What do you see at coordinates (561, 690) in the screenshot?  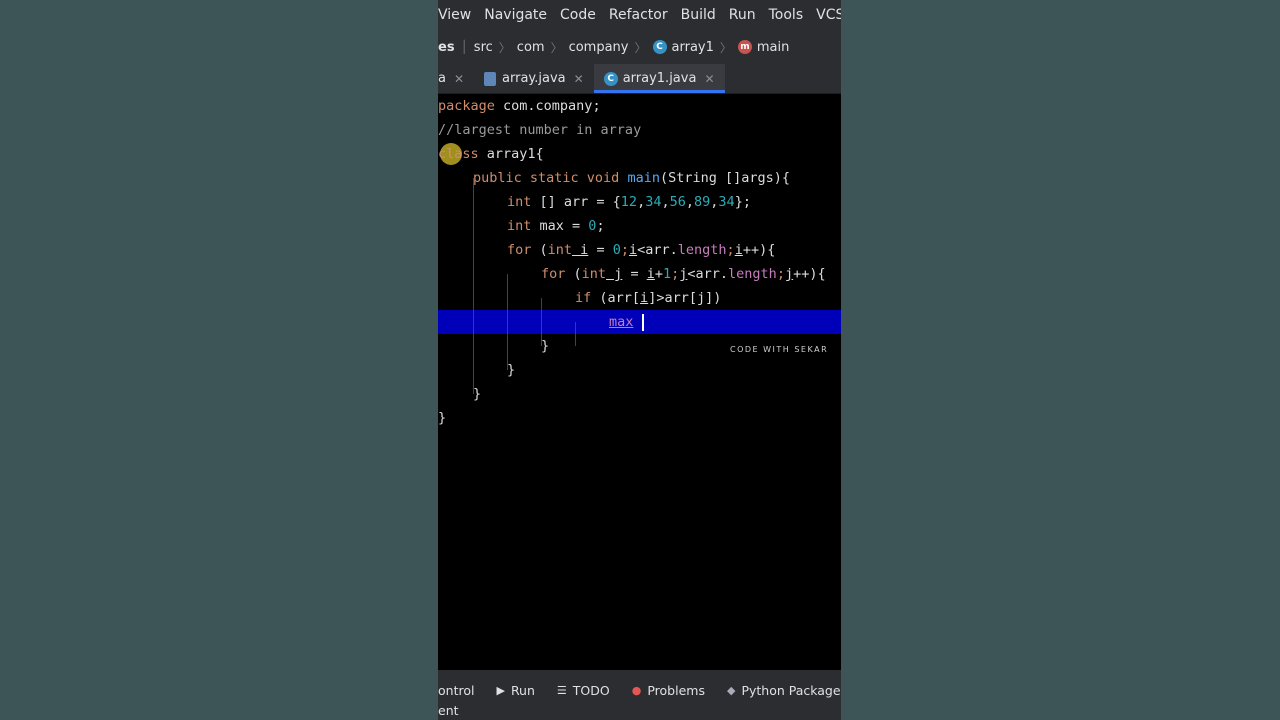 I see `list-icon: ☰` at bounding box center [561, 690].